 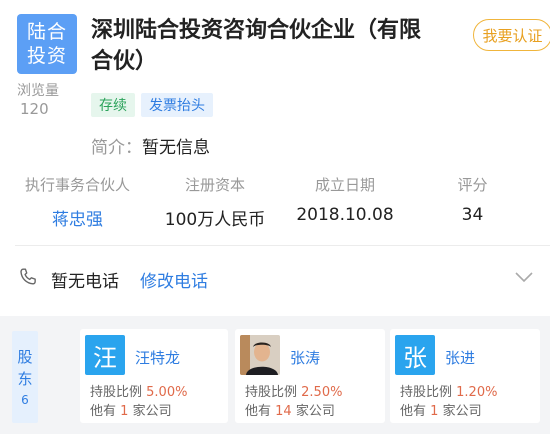 I want to click on avatar: 张, so click(x=415, y=355).